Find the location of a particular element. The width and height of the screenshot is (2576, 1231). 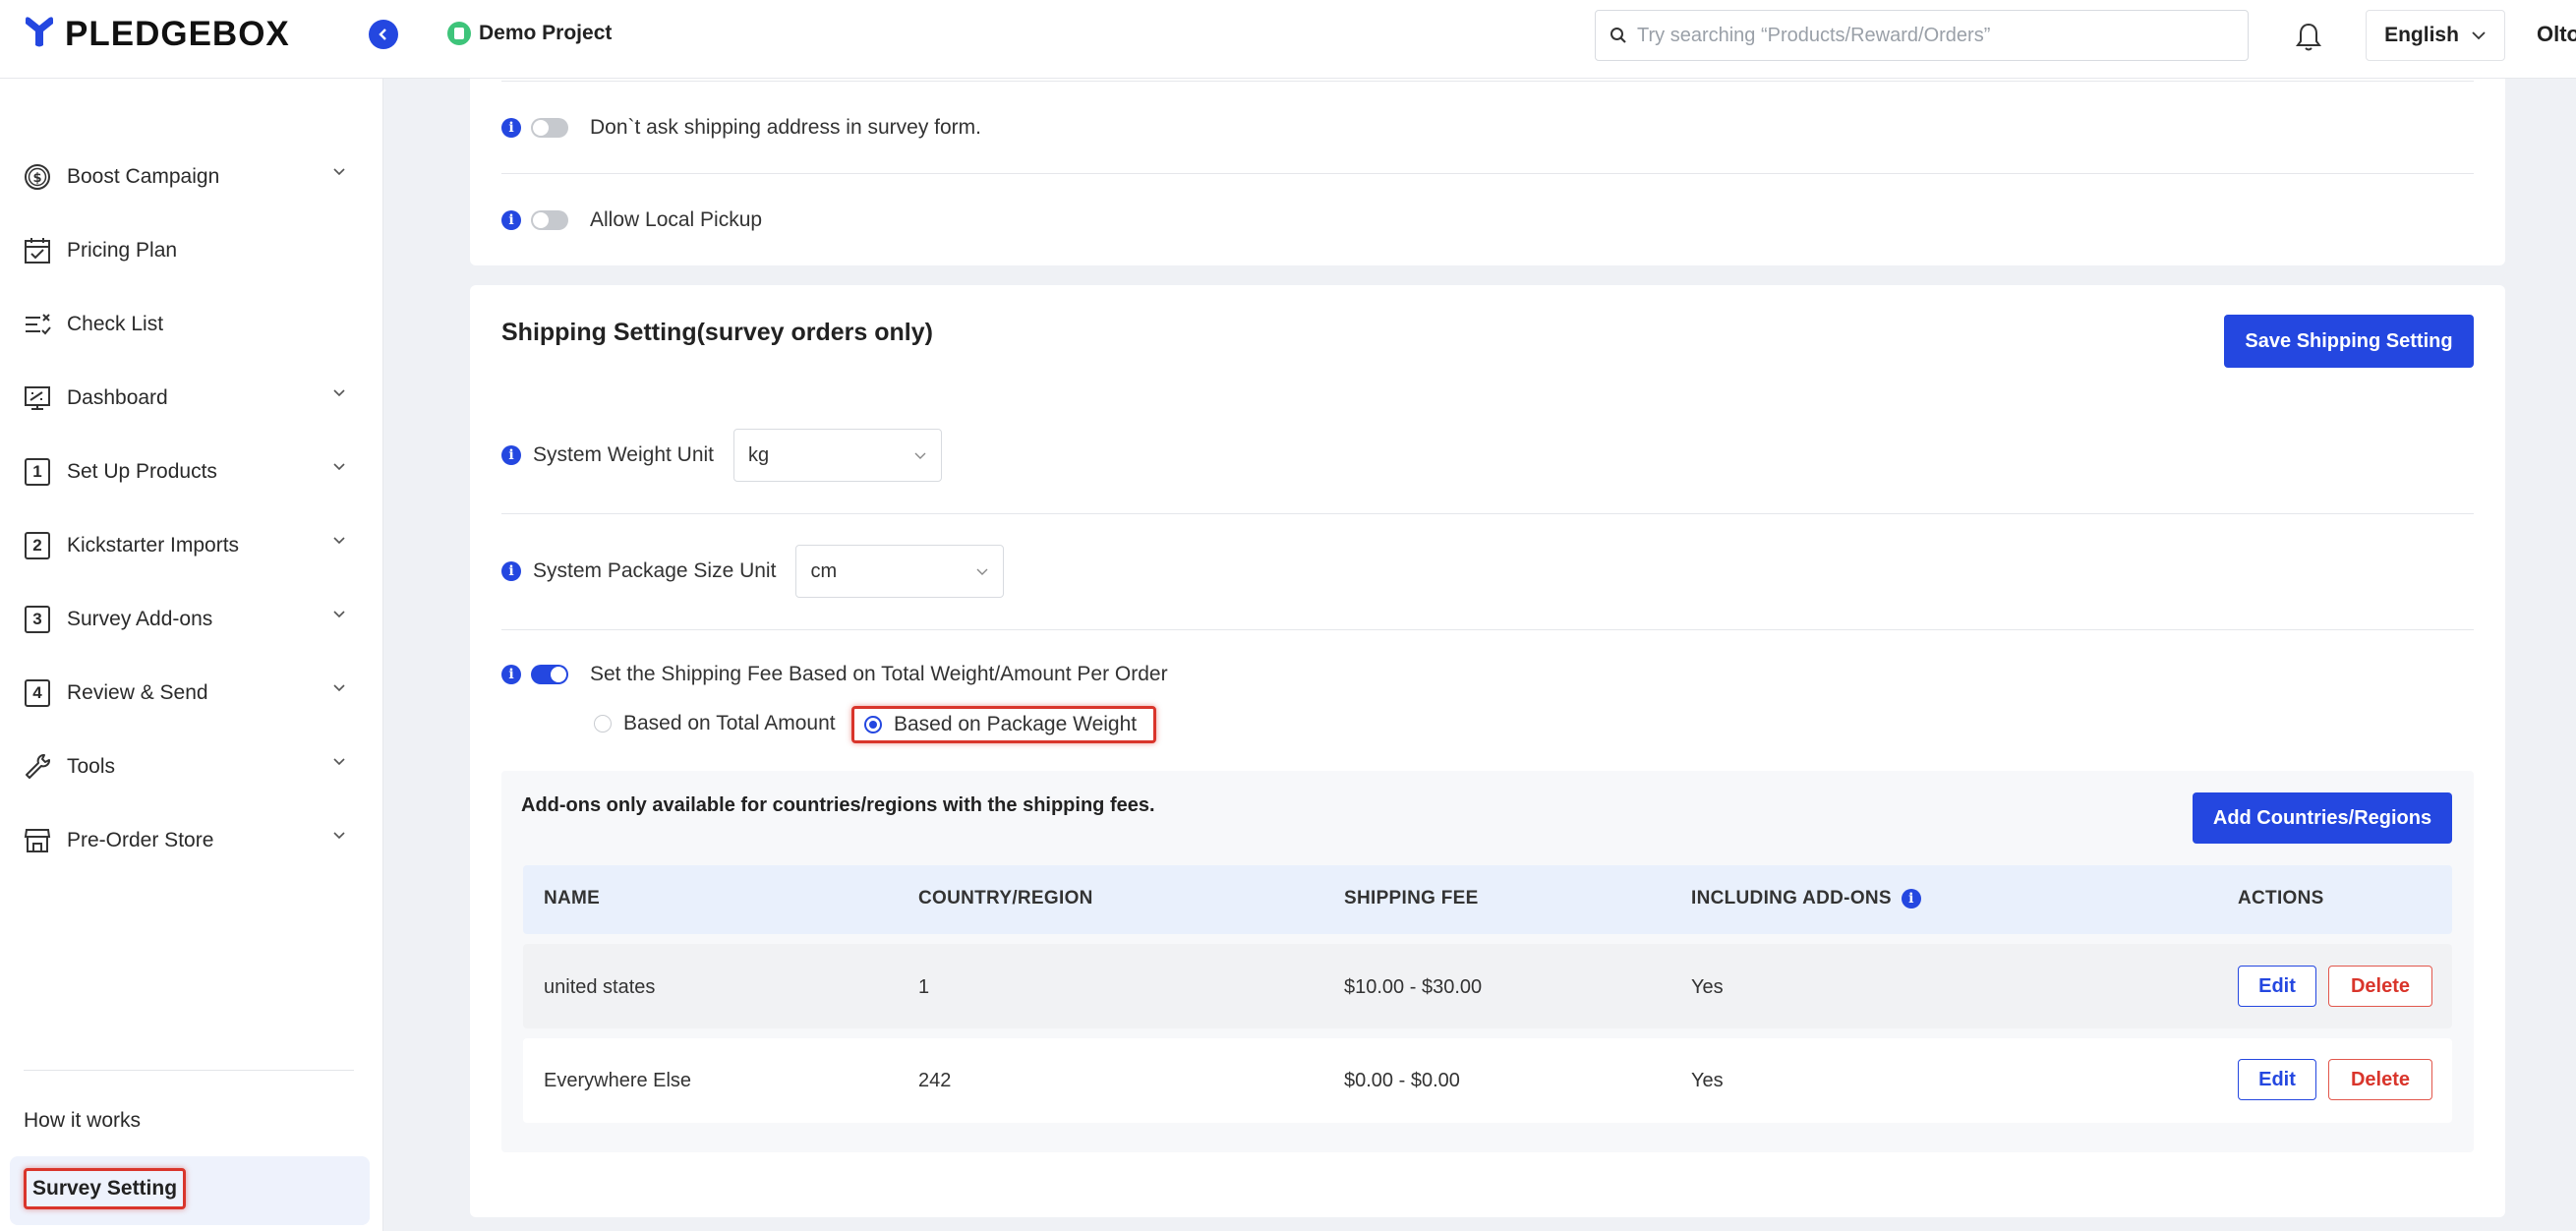

column-header-shipping-fee: SHIPPING FEE is located at coordinates (1411, 898).